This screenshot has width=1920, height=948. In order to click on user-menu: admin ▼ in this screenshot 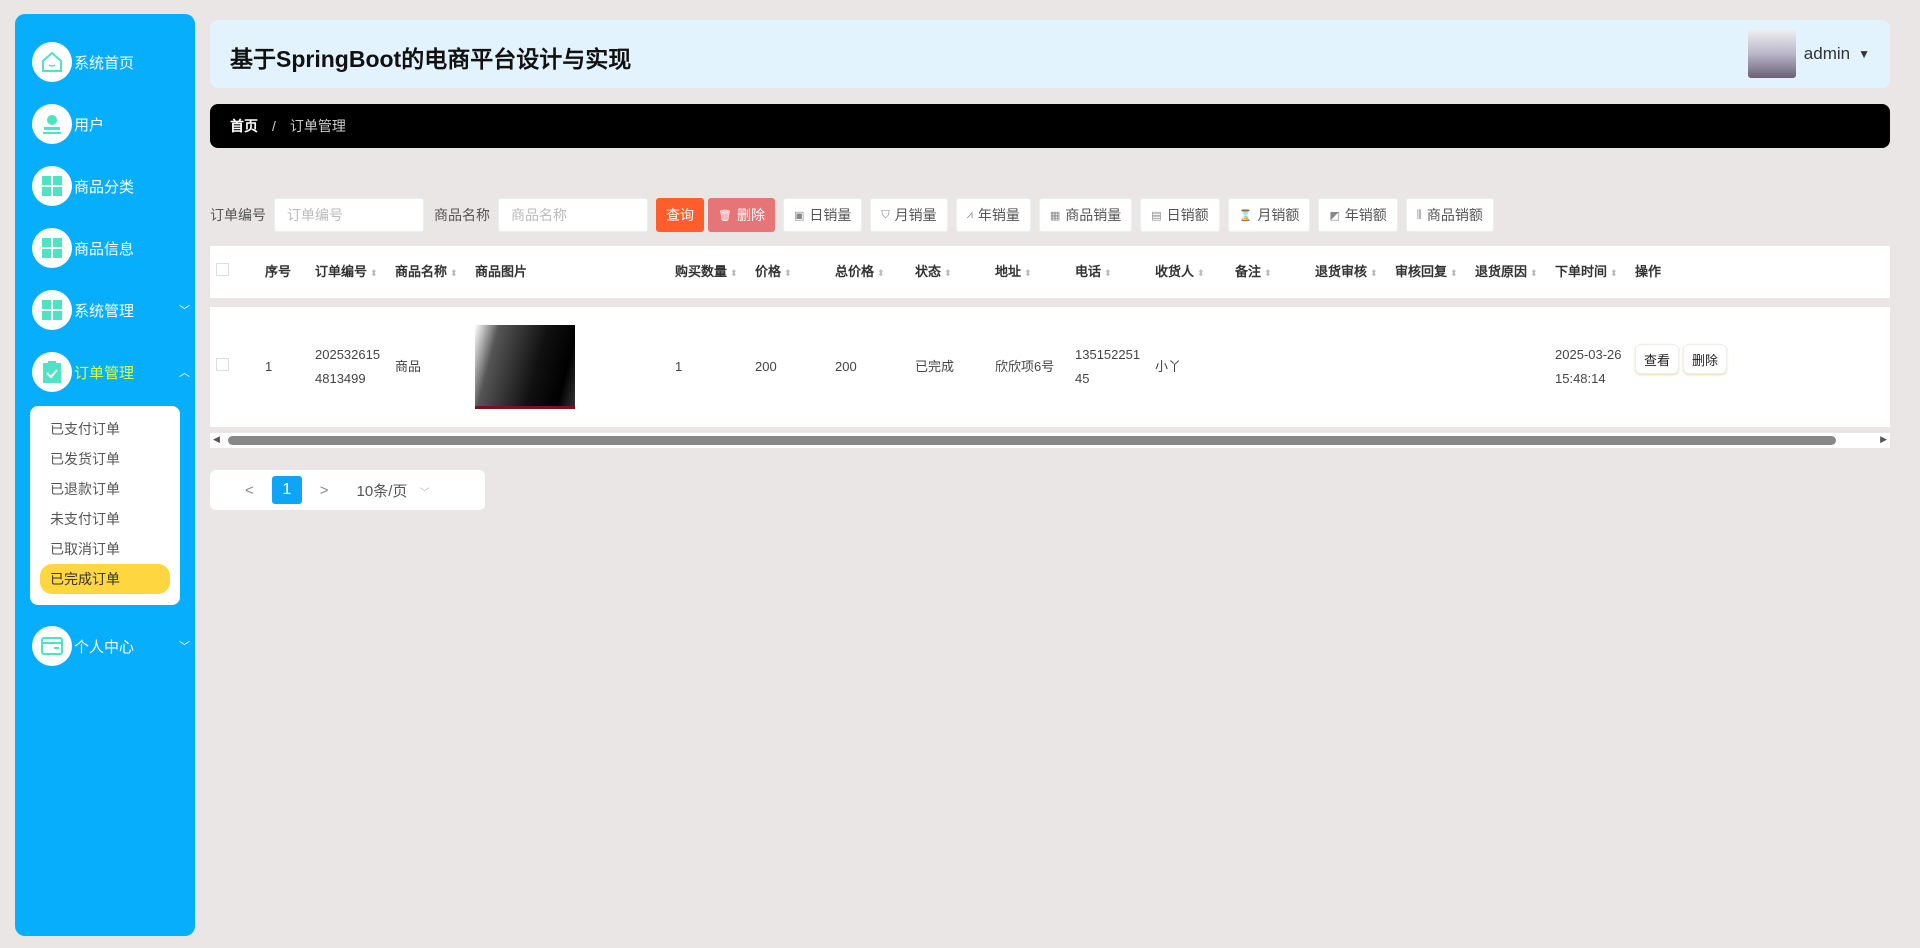, I will do `click(1808, 54)`.